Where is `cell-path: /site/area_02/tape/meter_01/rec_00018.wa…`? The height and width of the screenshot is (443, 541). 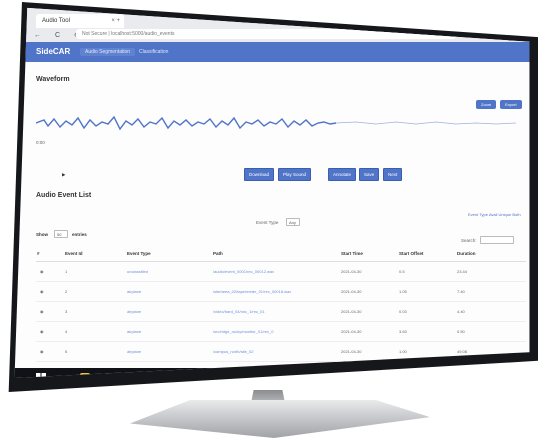
cell-path: /site/area_02/tape/meter_01/rec_00018.wa… is located at coordinates (276, 291).